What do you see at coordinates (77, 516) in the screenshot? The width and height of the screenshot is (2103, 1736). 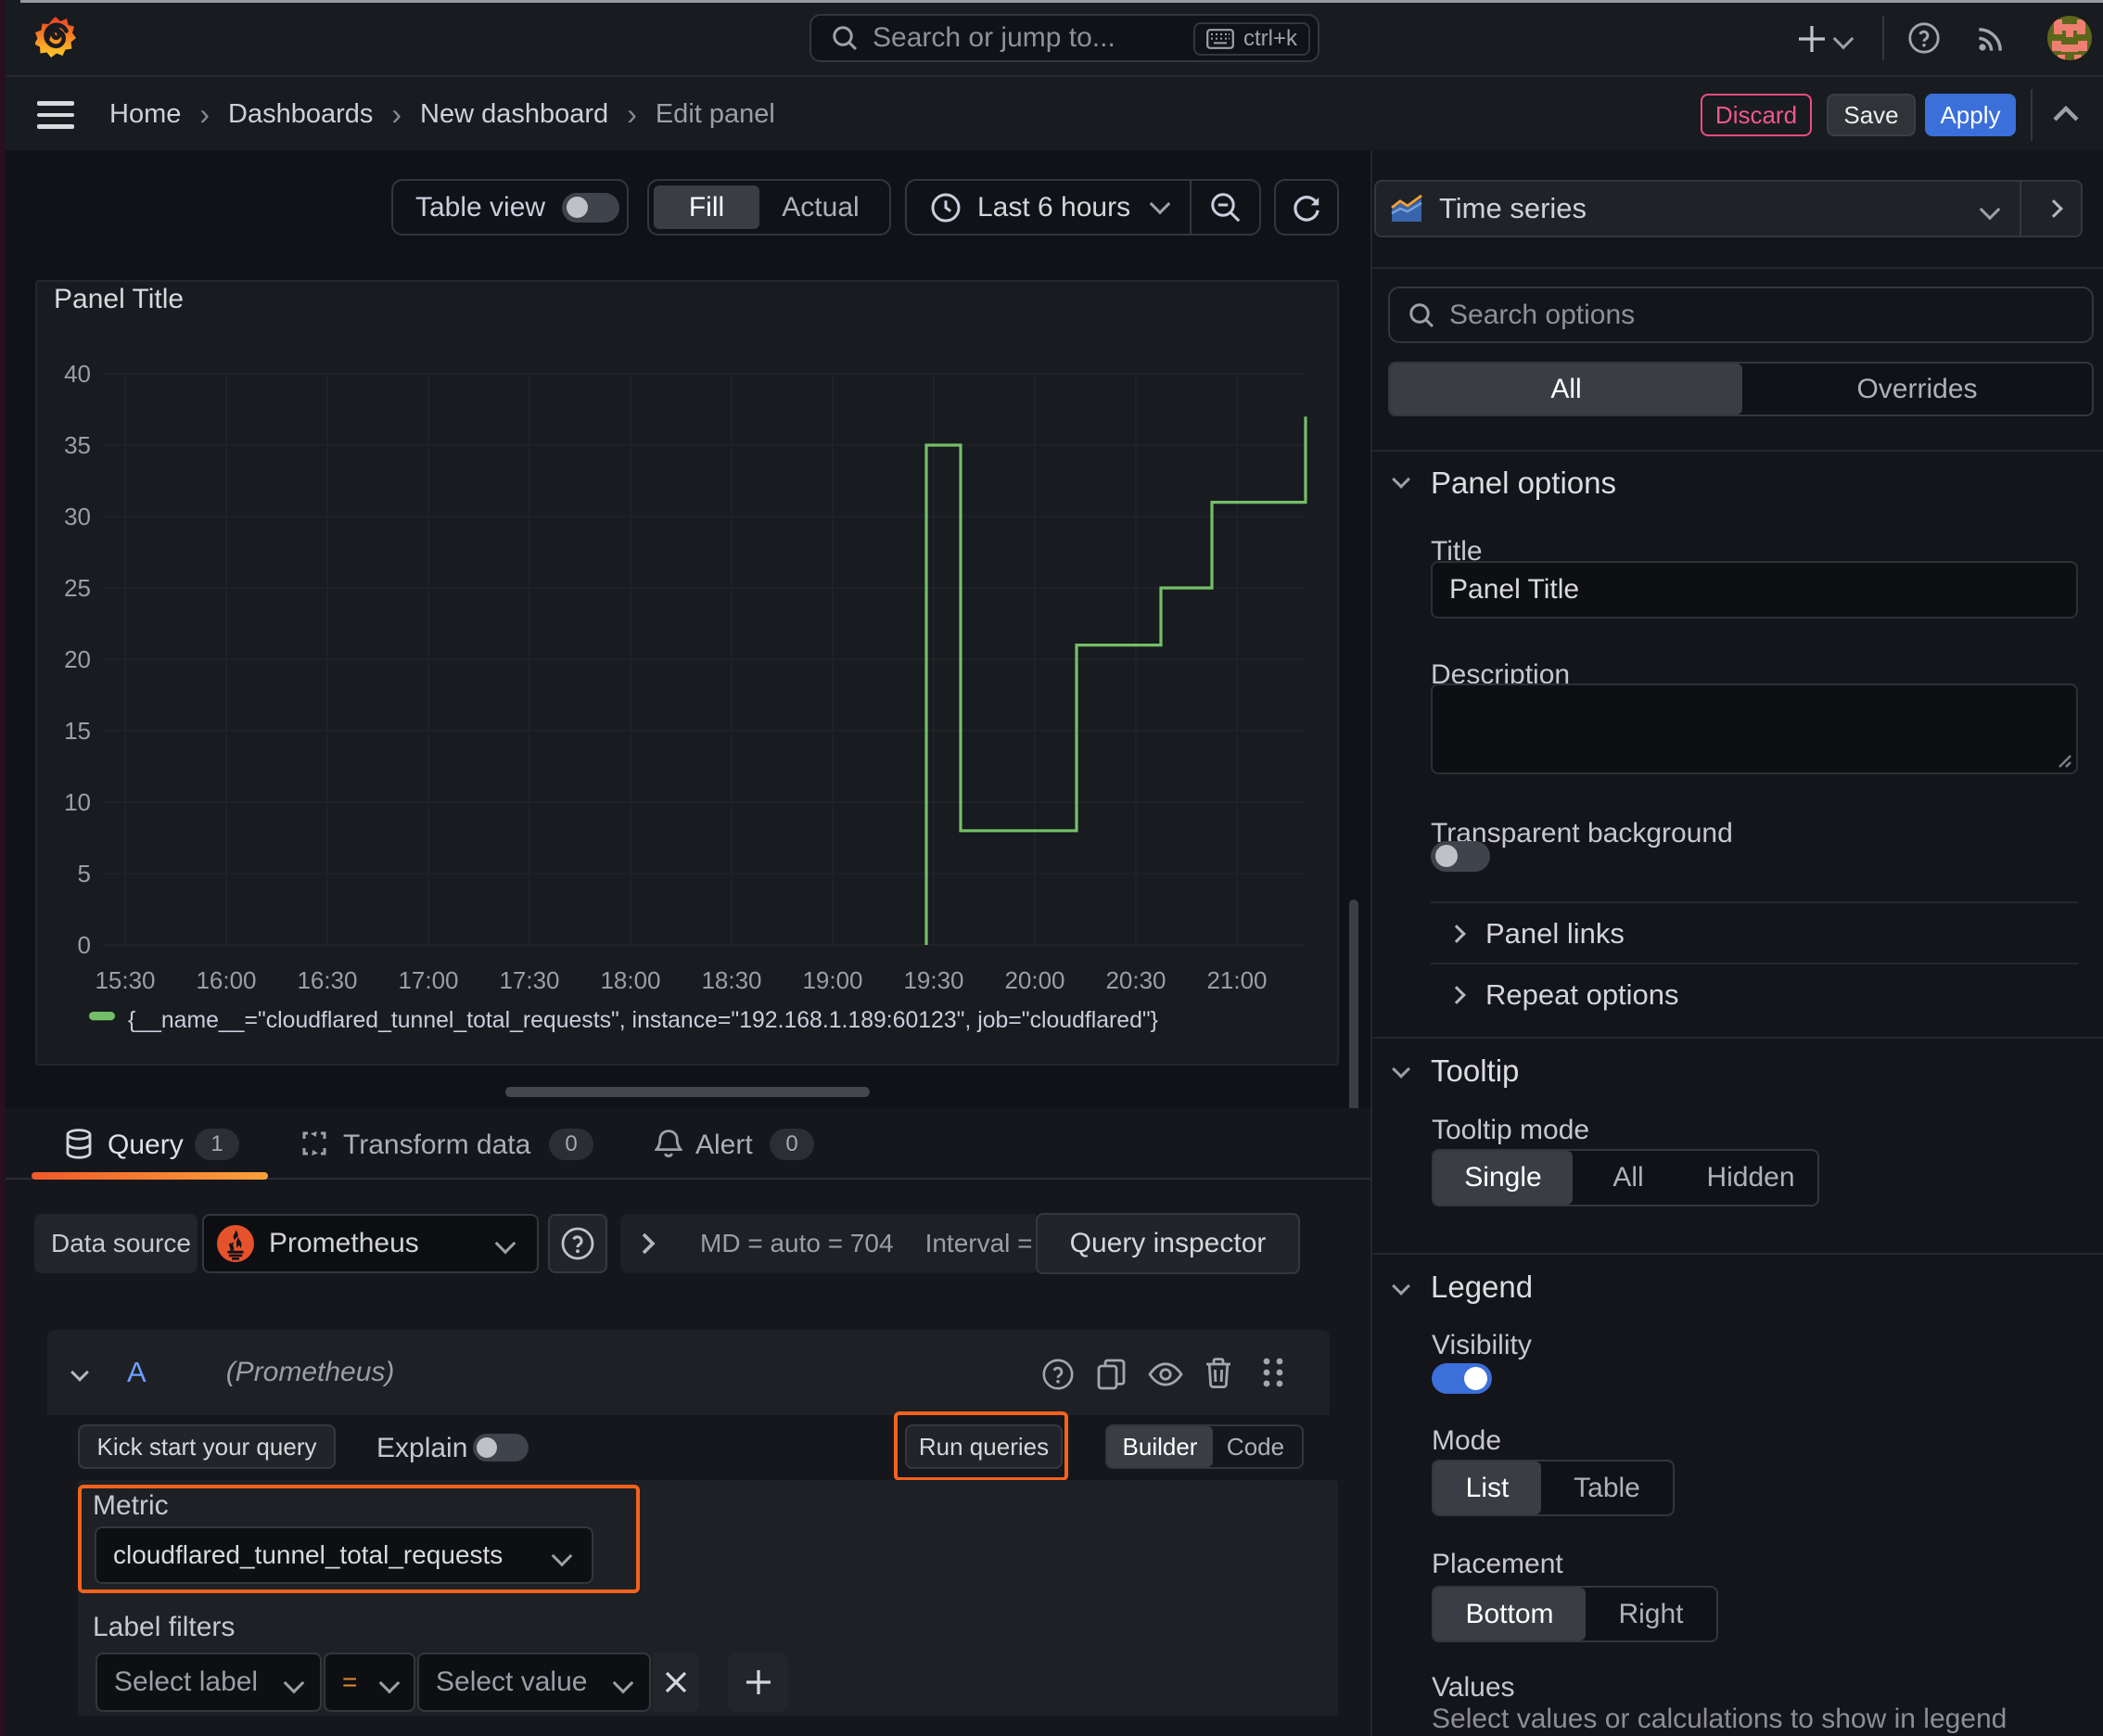 I see `svg-text: 30` at bounding box center [77, 516].